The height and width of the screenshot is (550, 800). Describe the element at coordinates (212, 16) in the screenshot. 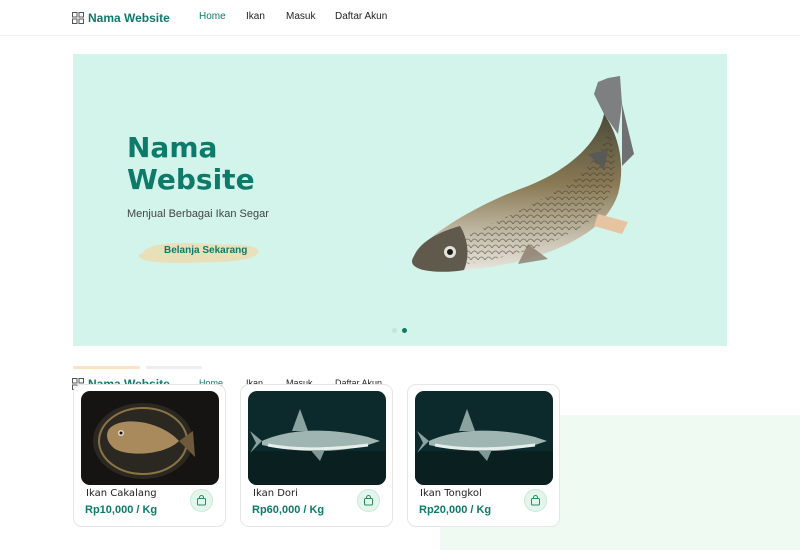

I see `nav-link-home: Home` at that location.